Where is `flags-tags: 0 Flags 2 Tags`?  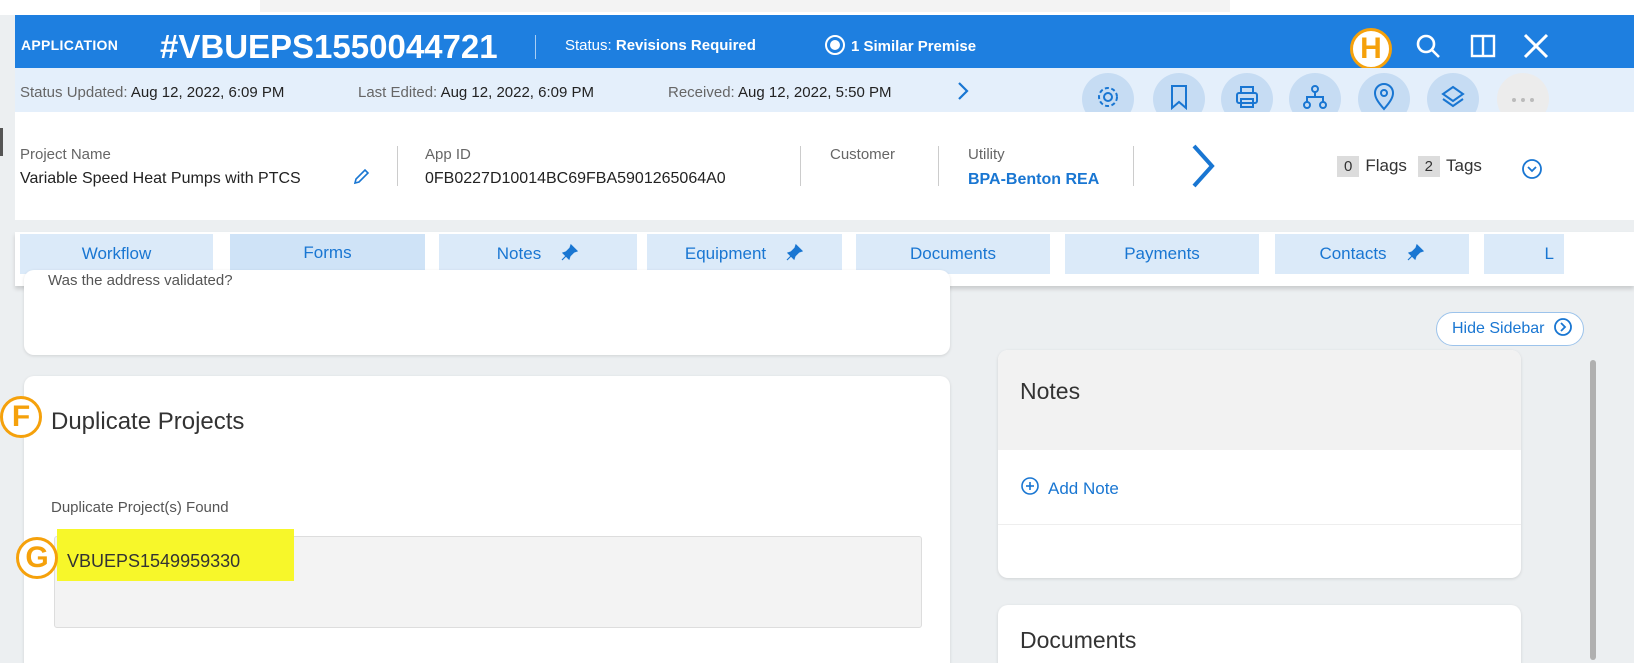
flags-tags: 0 Flags 2 Tags is located at coordinates (1409, 166).